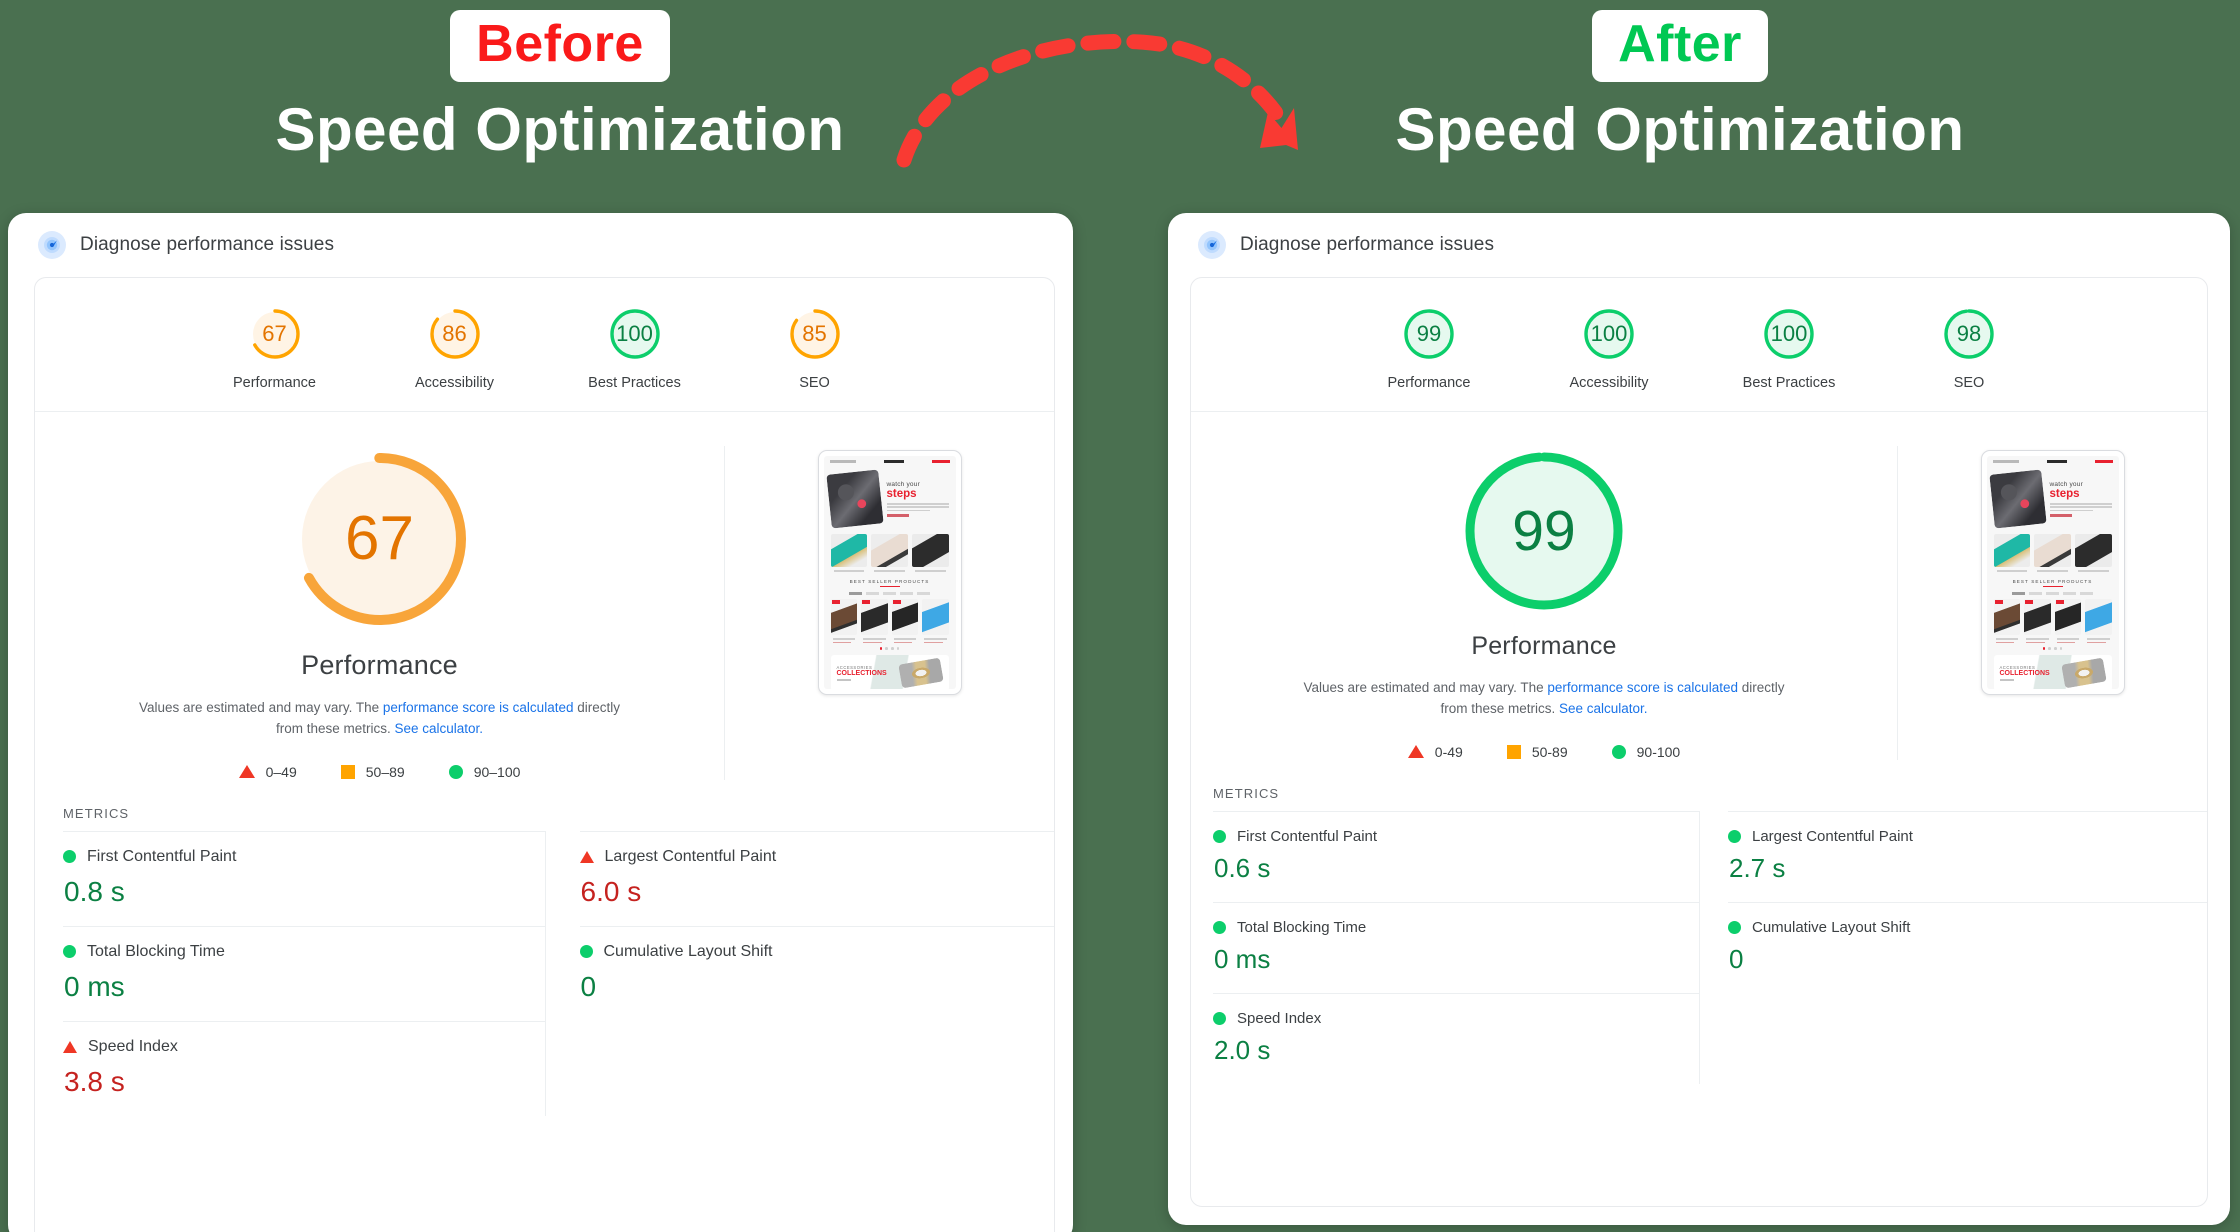  What do you see at coordinates (94, 891) in the screenshot?
I see `metric-value: 0.8 s` at bounding box center [94, 891].